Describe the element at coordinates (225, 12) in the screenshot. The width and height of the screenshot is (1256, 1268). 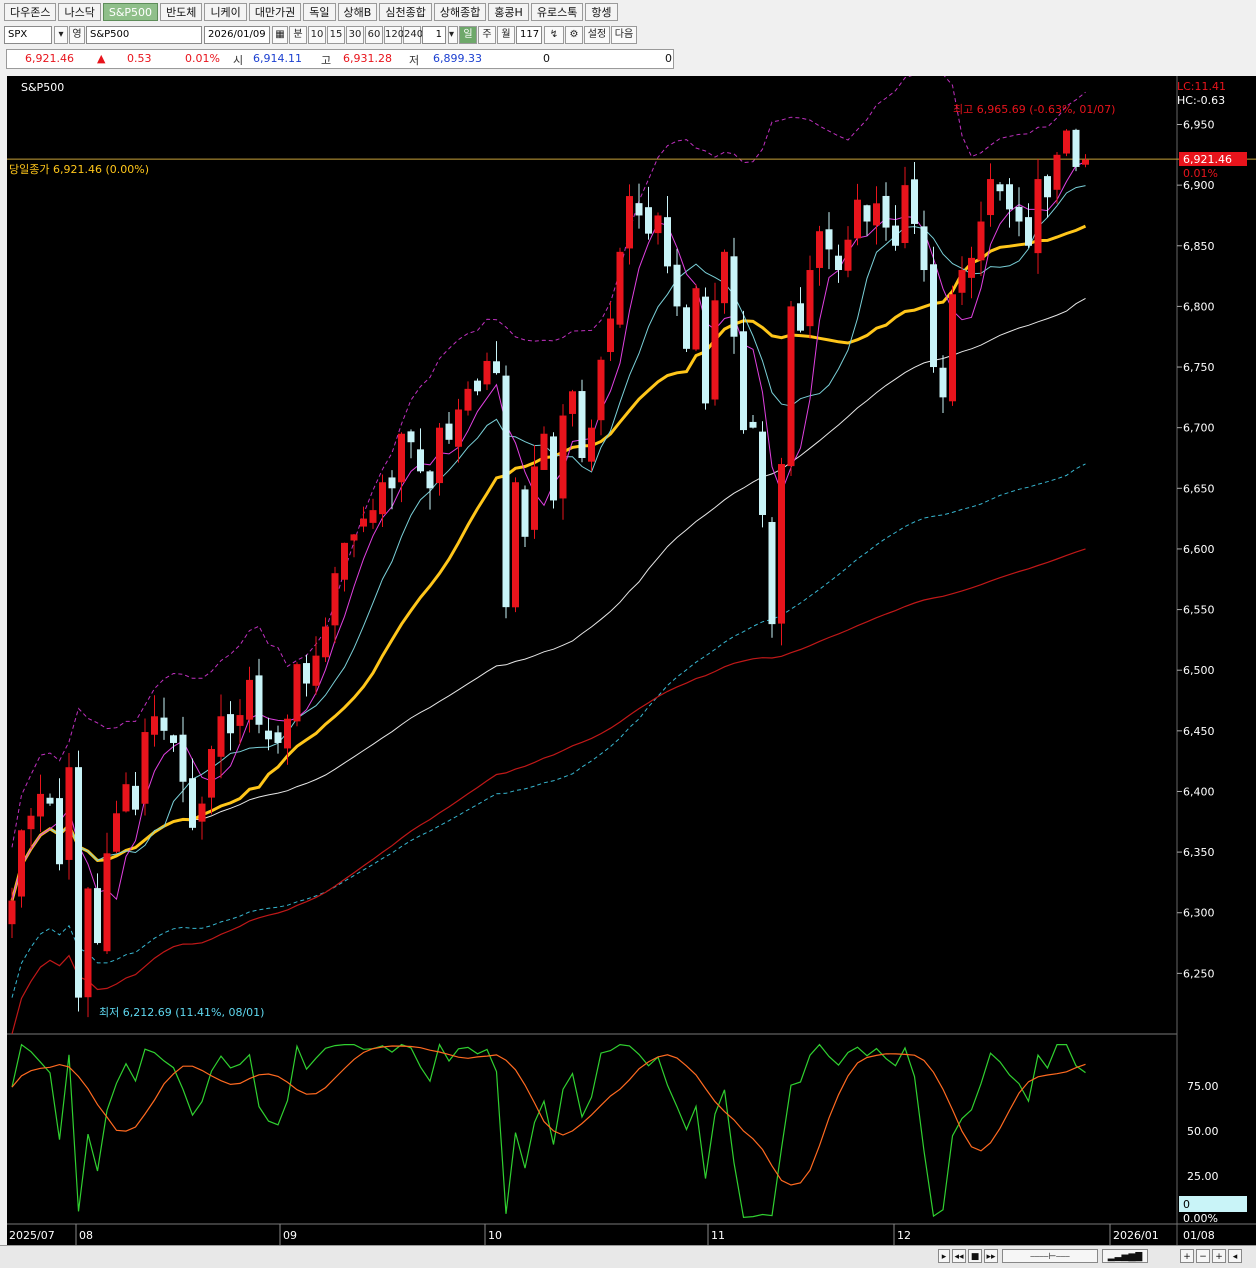
I see `tab-4: 니케이` at that location.